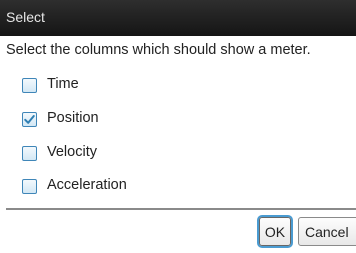  Describe the element at coordinates (181, 209) in the screenshot. I see `dialog-divider` at that location.